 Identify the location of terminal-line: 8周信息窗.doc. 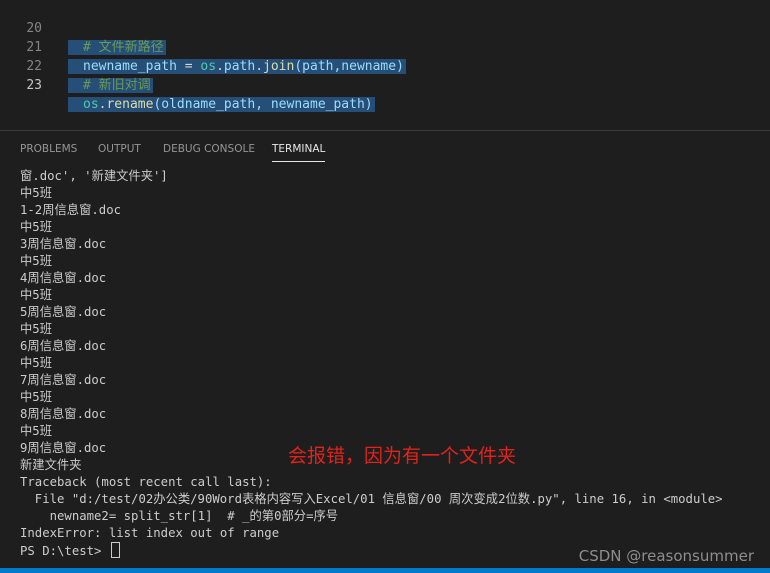
(63, 414).